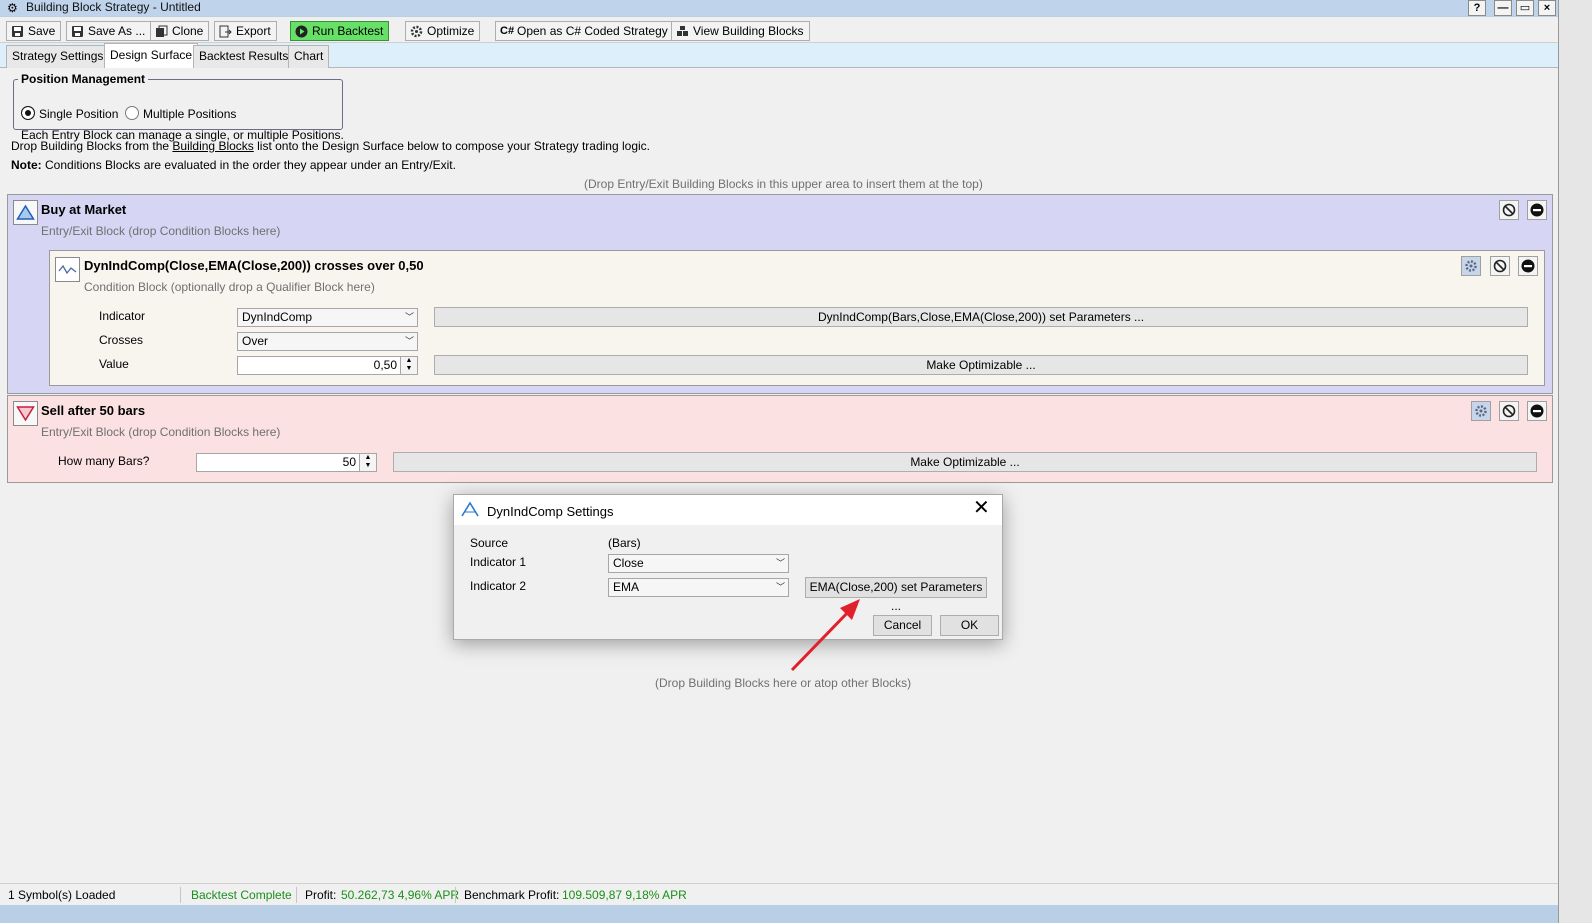 This screenshot has width=1592, height=923. What do you see at coordinates (340, 31) in the screenshot?
I see `run-backtest-button: Run Backtest` at bounding box center [340, 31].